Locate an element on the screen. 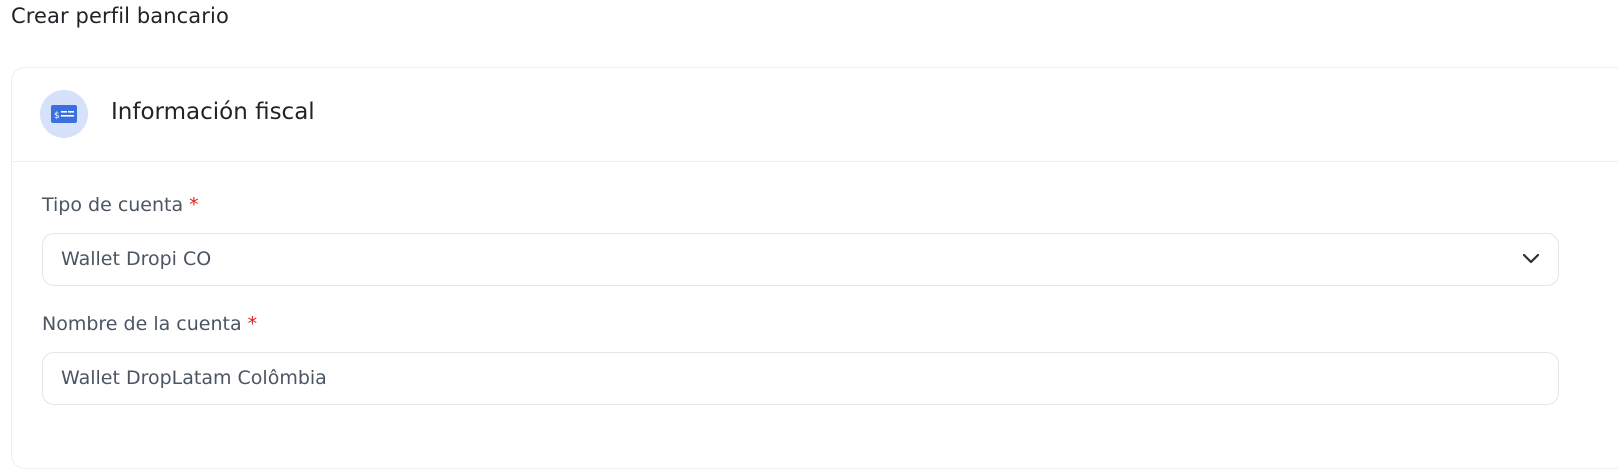 The image size is (1618, 469). page-title: Crear perfil bancario is located at coordinates (120, 16).